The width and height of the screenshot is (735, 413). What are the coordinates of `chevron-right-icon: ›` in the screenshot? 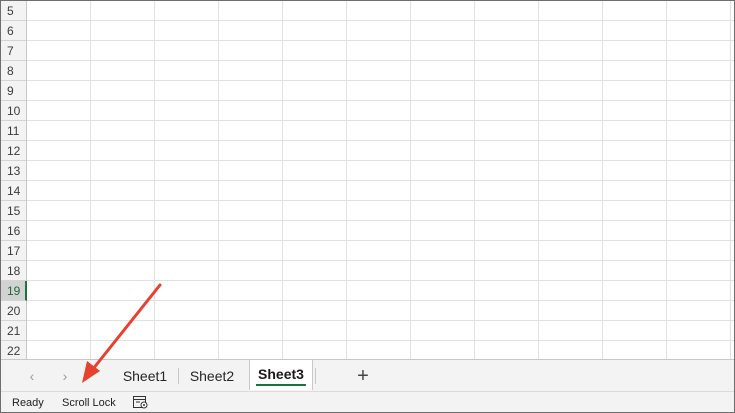 It's located at (65, 376).